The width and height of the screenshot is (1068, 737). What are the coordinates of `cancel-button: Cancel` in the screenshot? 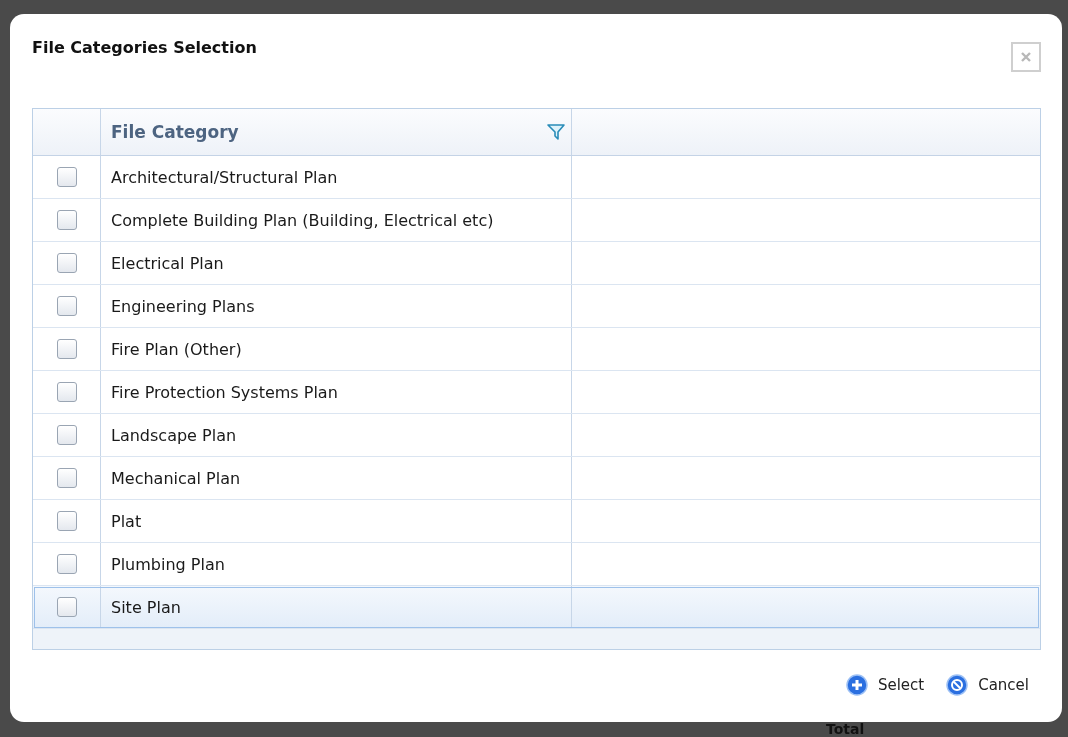 It's located at (987, 685).